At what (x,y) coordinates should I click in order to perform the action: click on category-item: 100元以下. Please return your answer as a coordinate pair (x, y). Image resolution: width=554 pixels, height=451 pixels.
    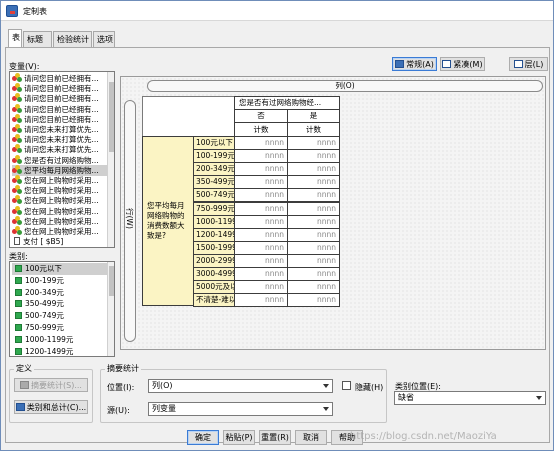
    Looking at the image, I should click on (60, 269).